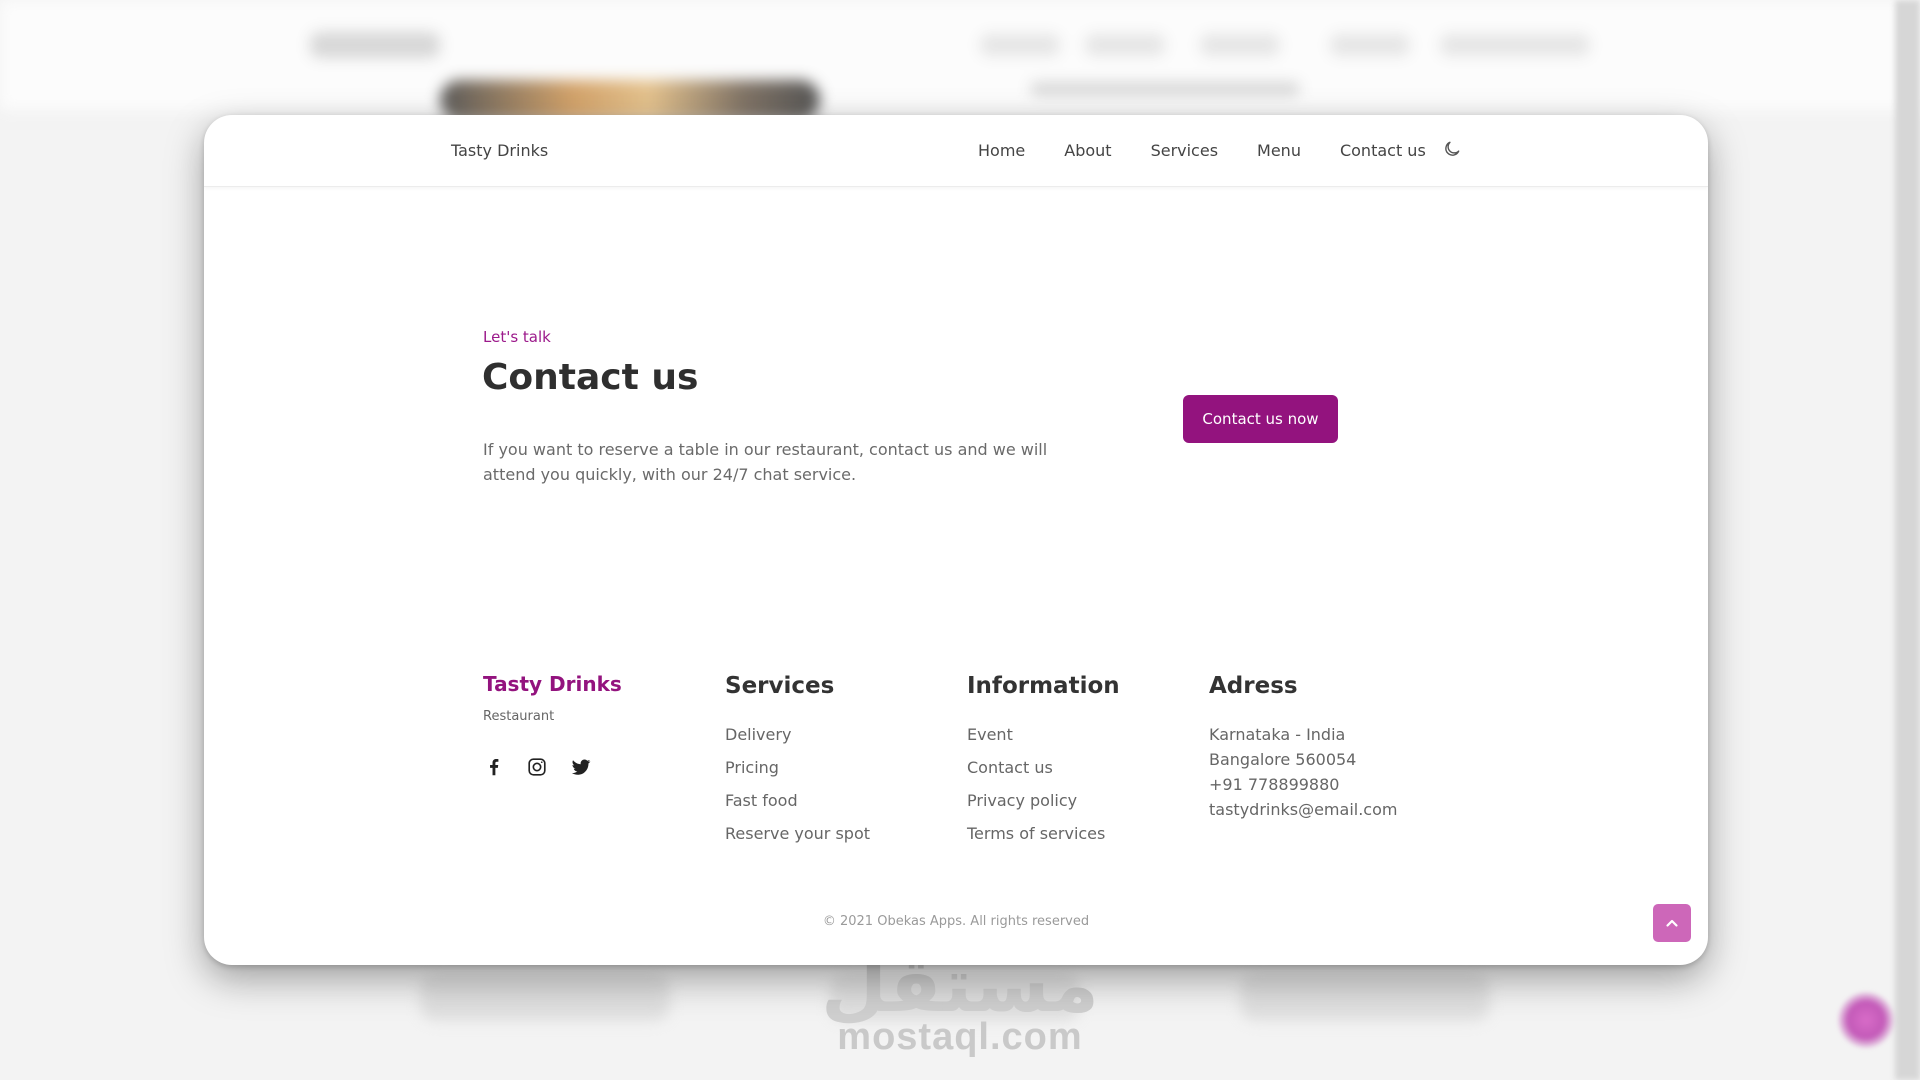 This screenshot has width=1920, height=1080. Describe the element at coordinates (1036, 741) in the screenshot. I see `footer-link-event: Event` at that location.